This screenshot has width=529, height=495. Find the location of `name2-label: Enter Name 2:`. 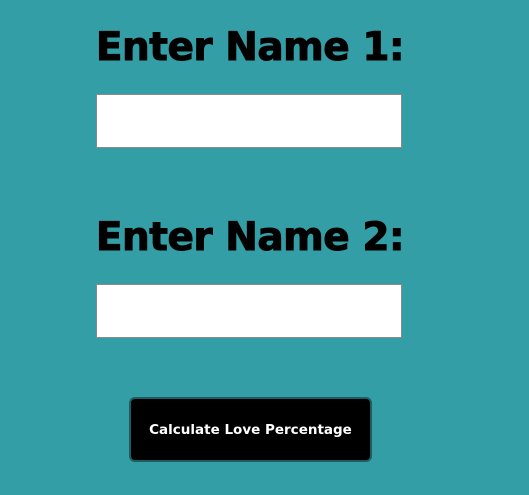

name2-label: Enter Name 2: is located at coordinates (250, 238).